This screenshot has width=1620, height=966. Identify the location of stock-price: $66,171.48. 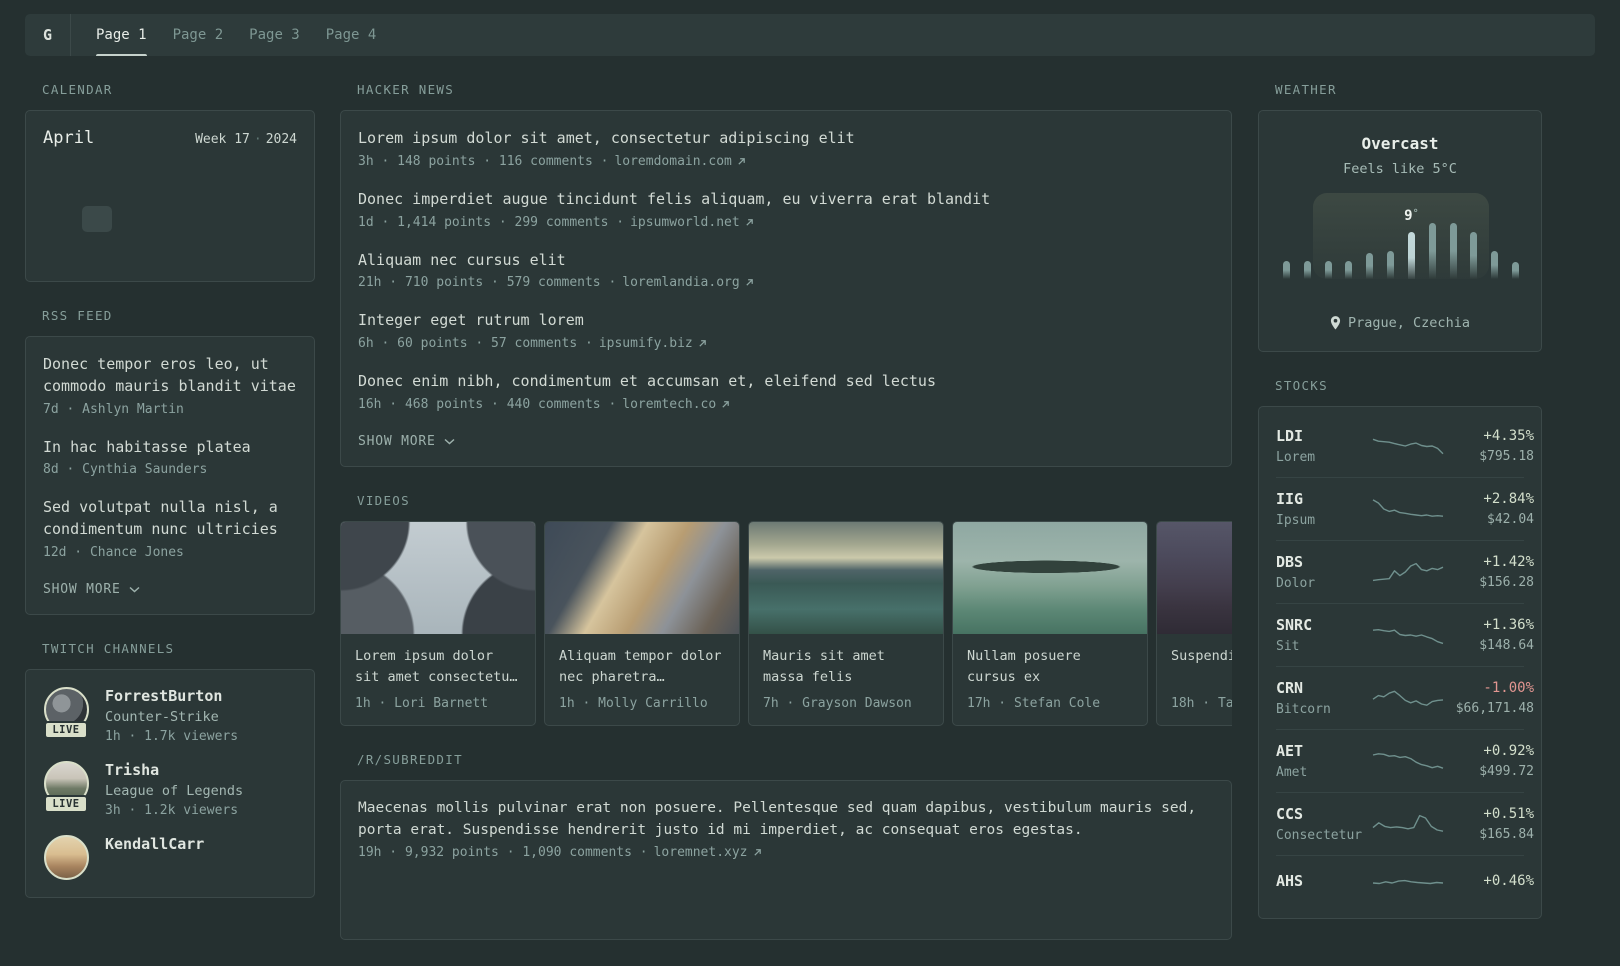
(1494, 708).